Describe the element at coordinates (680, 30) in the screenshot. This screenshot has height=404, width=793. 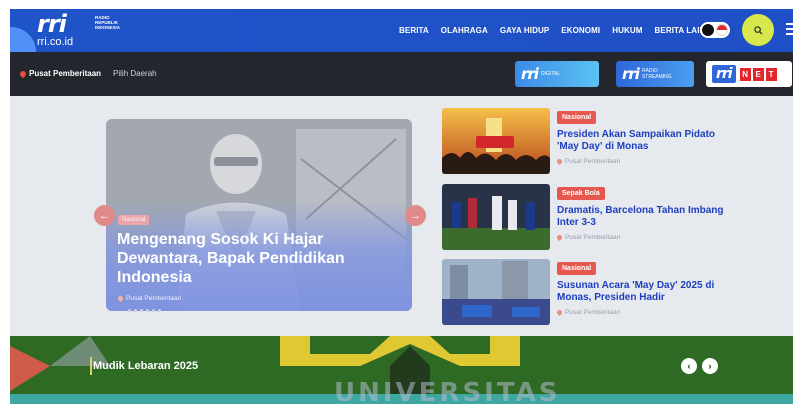
I see `nav-berita-lain: BERITA LAIN` at that location.